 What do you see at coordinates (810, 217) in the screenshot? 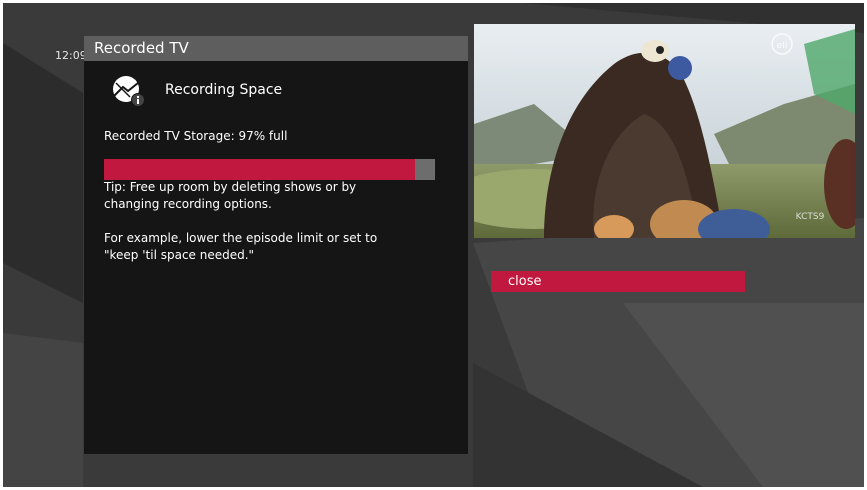
I see `channel-watermark: KCTS9` at bounding box center [810, 217].